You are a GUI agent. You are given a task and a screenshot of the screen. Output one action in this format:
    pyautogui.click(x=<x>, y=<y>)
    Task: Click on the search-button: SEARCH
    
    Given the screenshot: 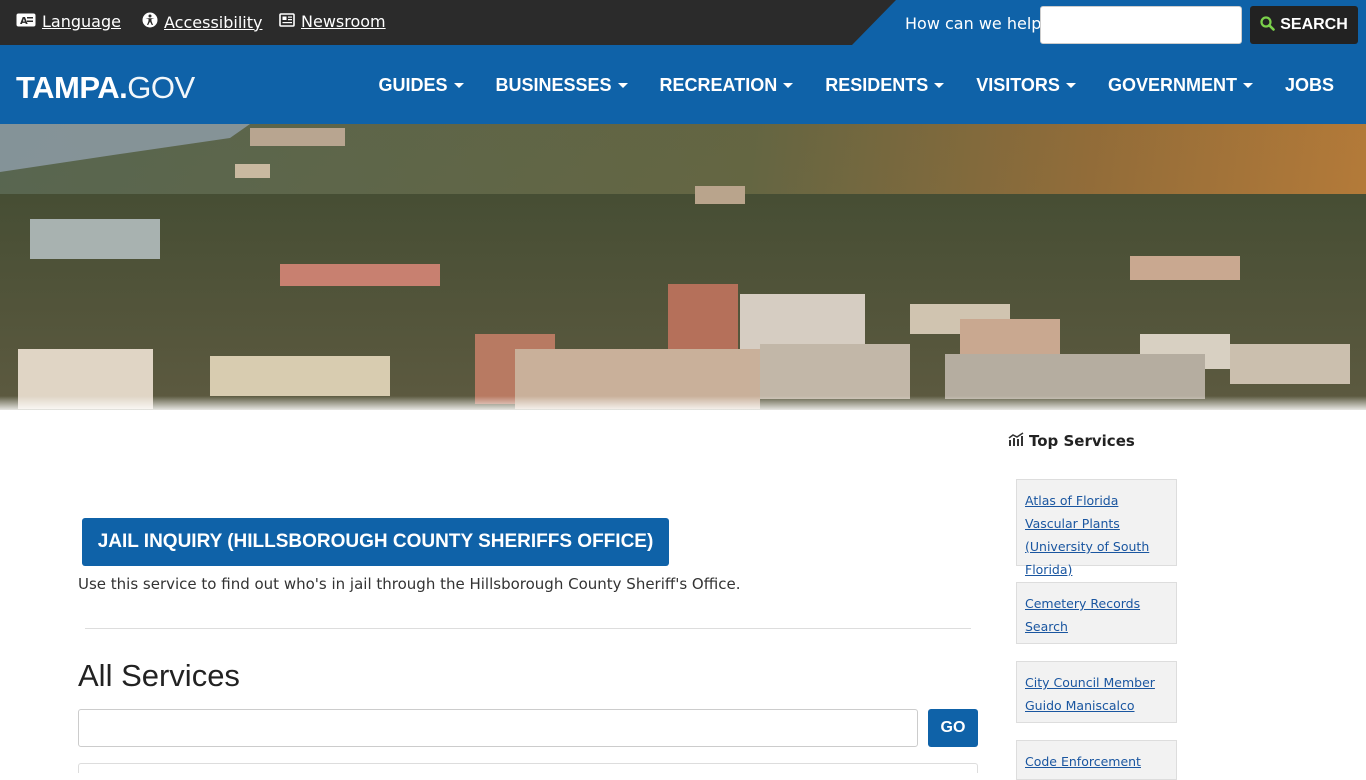 What is the action you would take?
    pyautogui.click(x=1304, y=25)
    